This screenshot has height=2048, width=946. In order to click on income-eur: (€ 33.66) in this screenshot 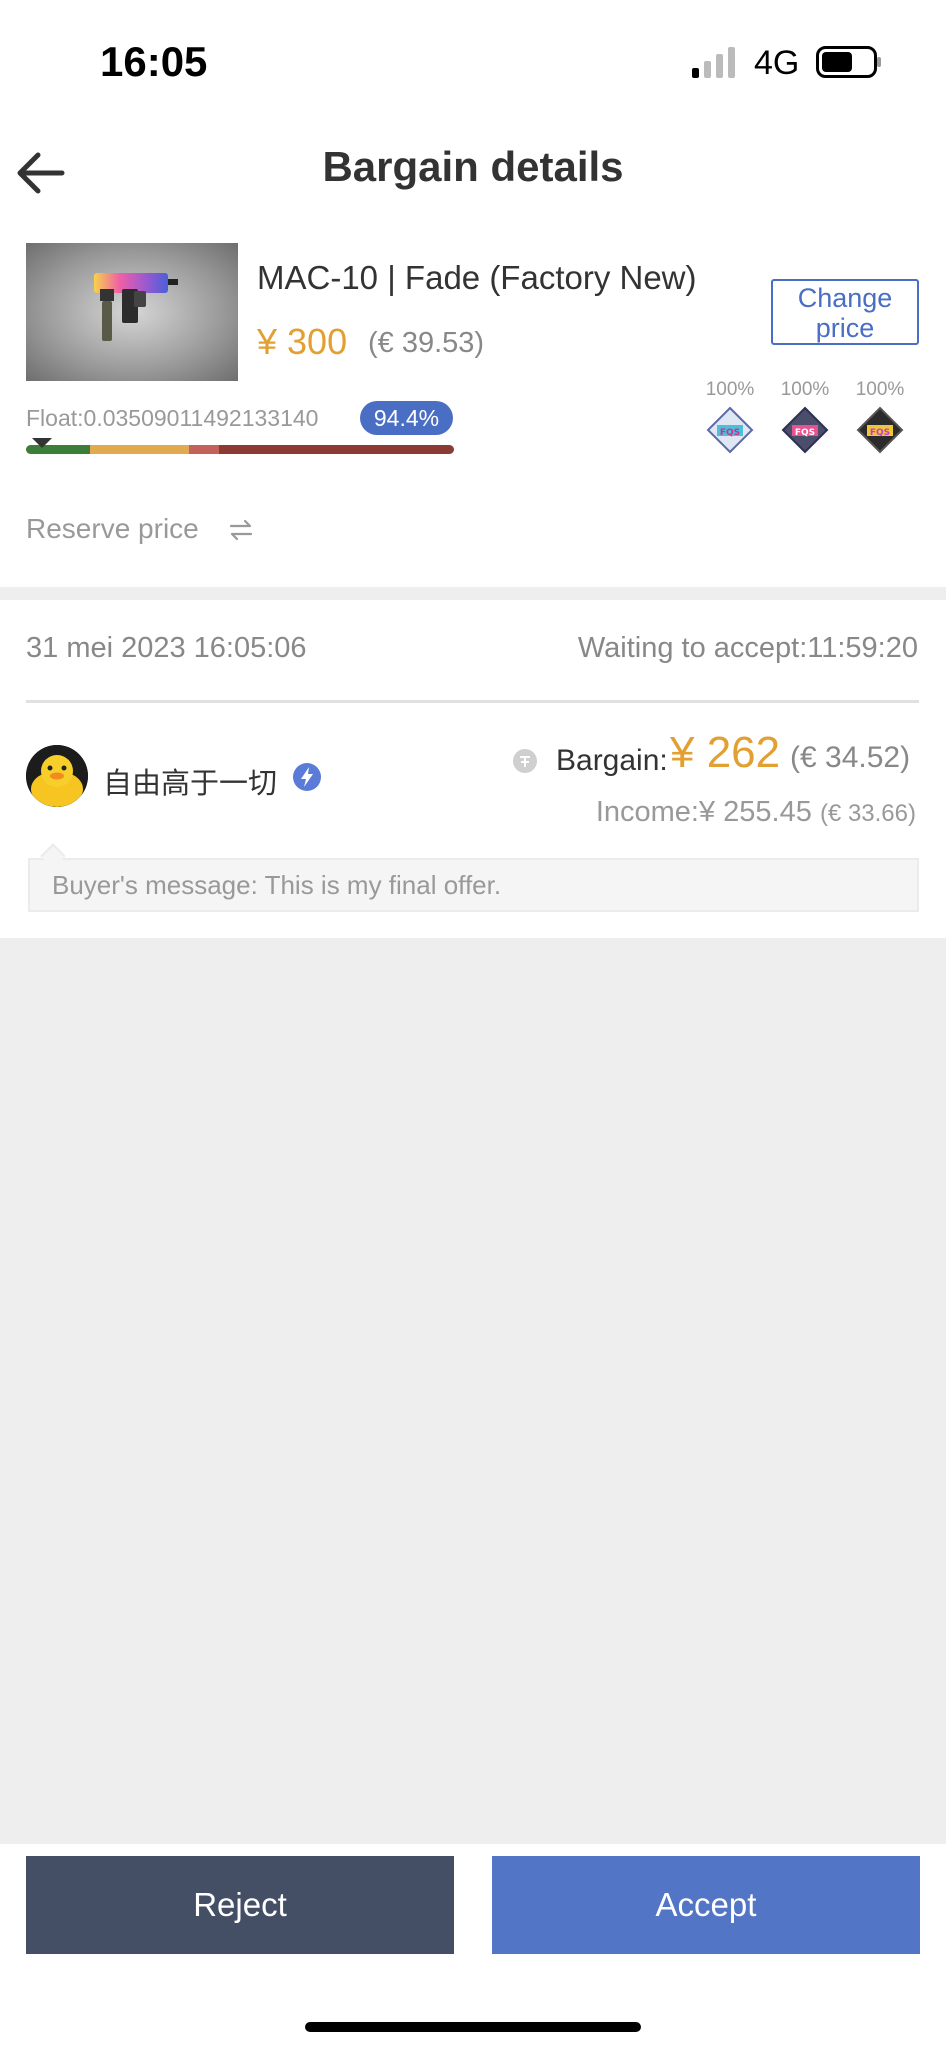, I will do `click(867, 813)`.